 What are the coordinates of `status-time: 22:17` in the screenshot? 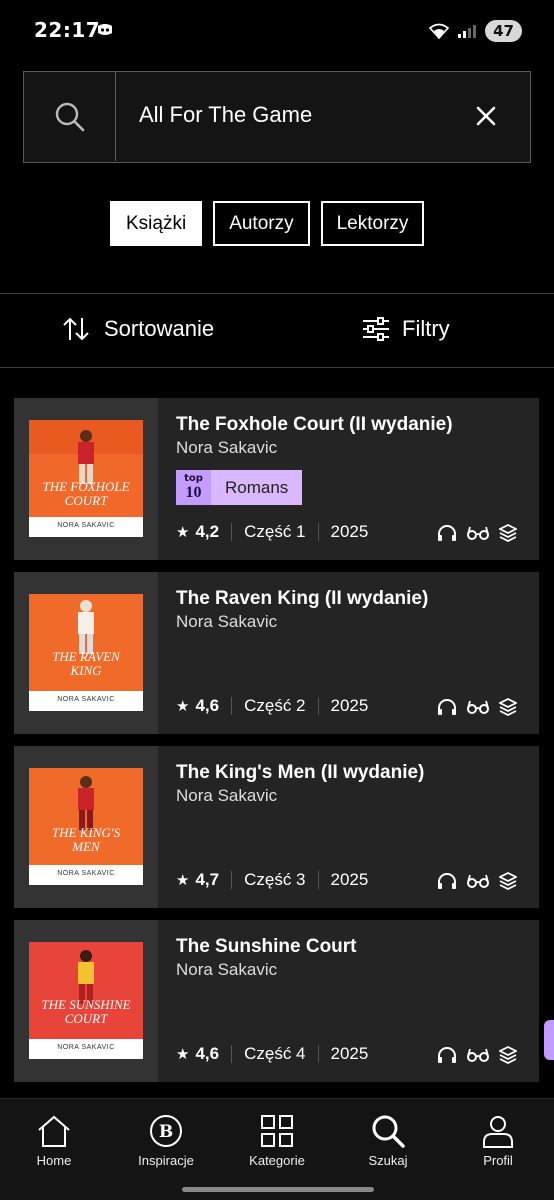 It's located at (67, 30).